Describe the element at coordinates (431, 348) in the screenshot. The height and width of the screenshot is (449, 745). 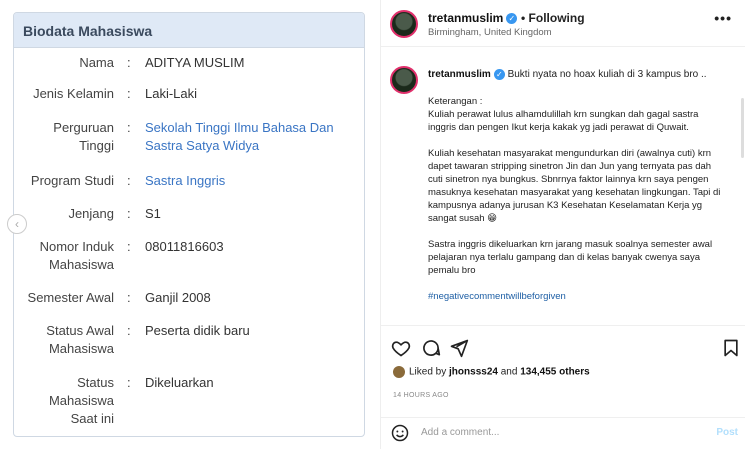
I see `comment-icon` at that location.